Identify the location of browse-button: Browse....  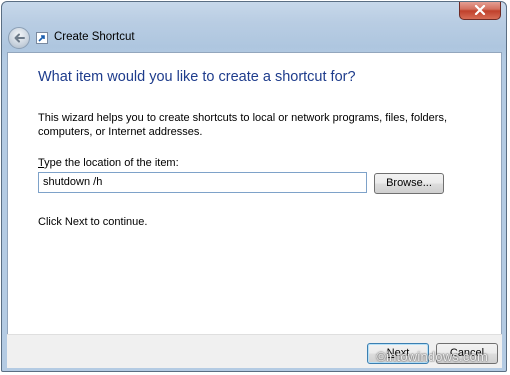
(409, 183).